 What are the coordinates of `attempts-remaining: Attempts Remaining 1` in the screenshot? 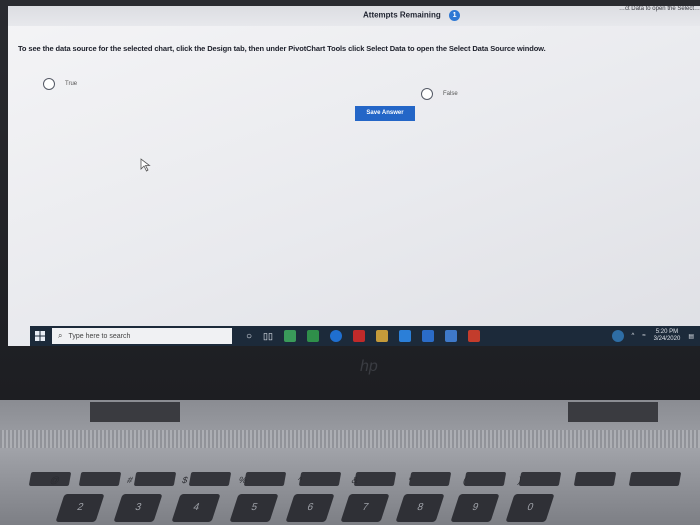 It's located at (412, 15).